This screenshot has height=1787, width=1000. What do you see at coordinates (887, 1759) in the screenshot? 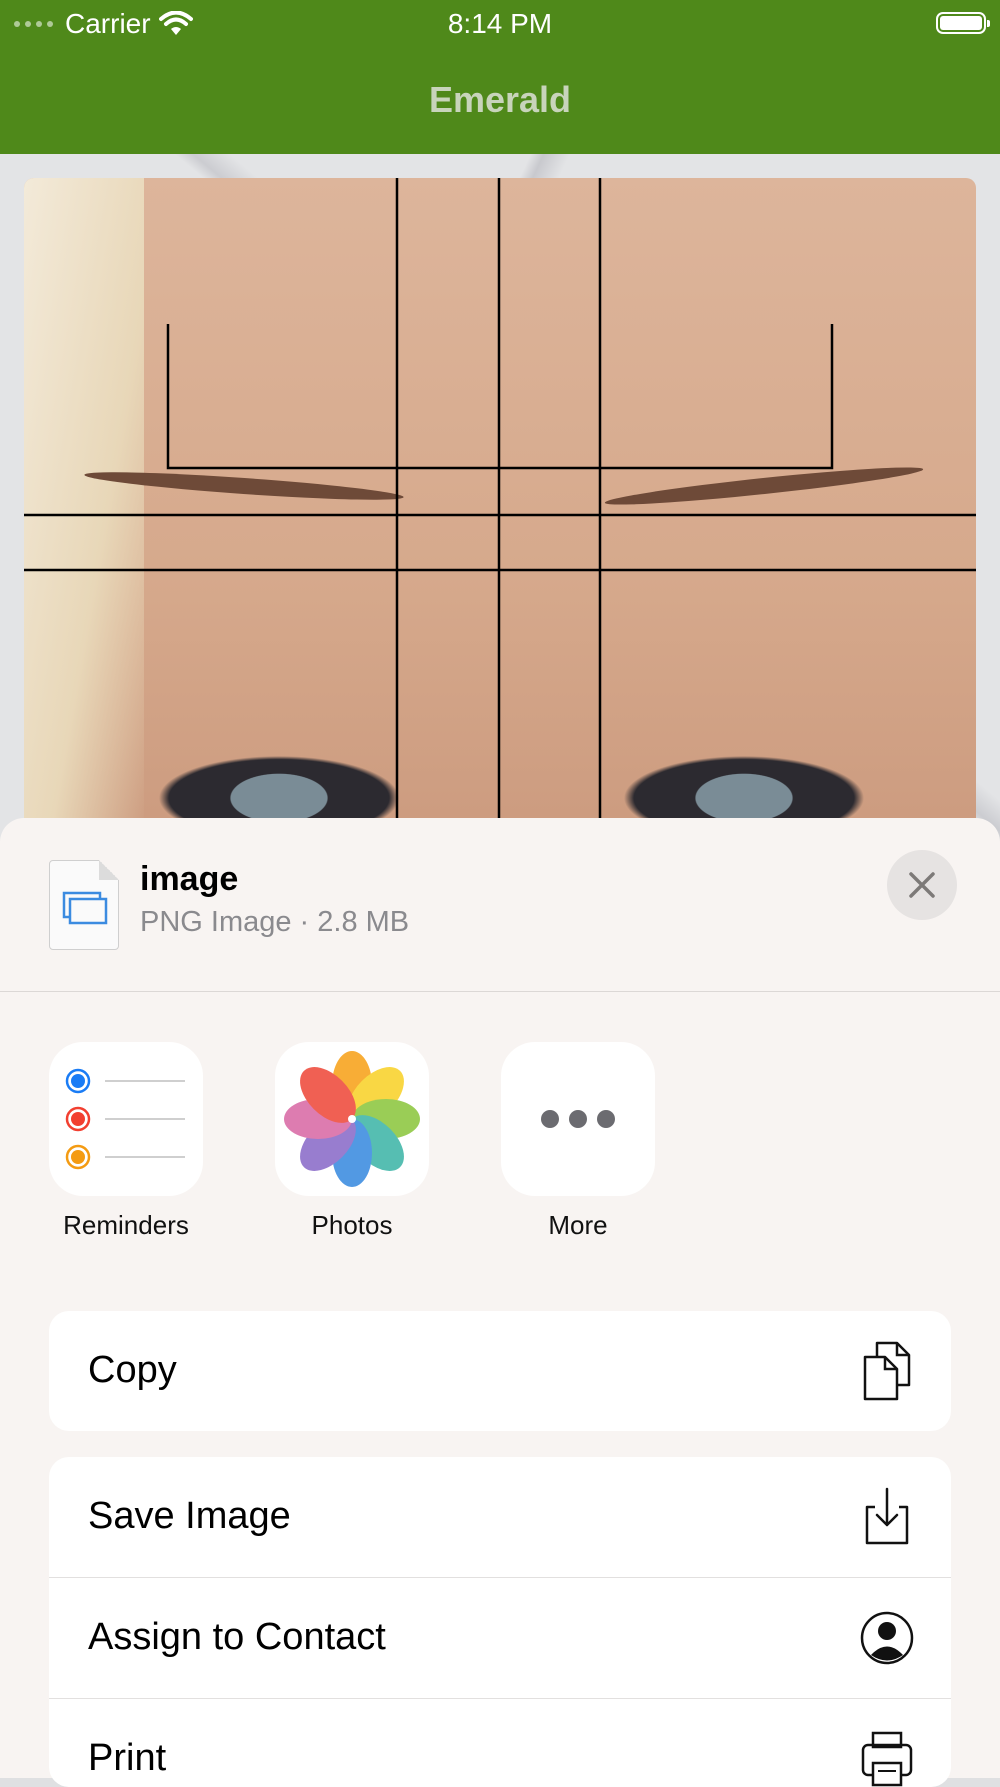
I see `print-icon` at bounding box center [887, 1759].